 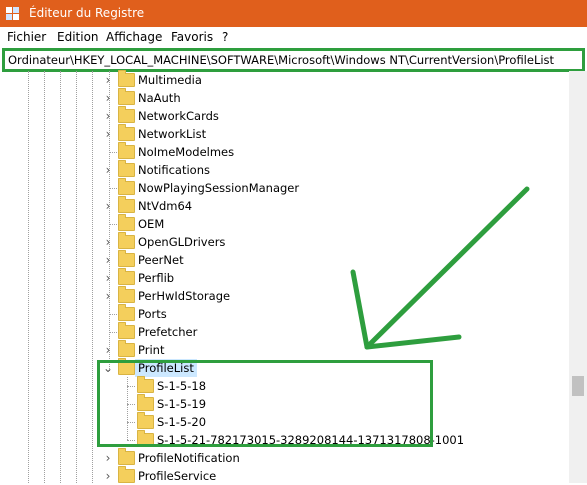 What do you see at coordinates (280, 349) in the screenshot?
I see `tree-item: › Print` at bounding box center [280, 349].